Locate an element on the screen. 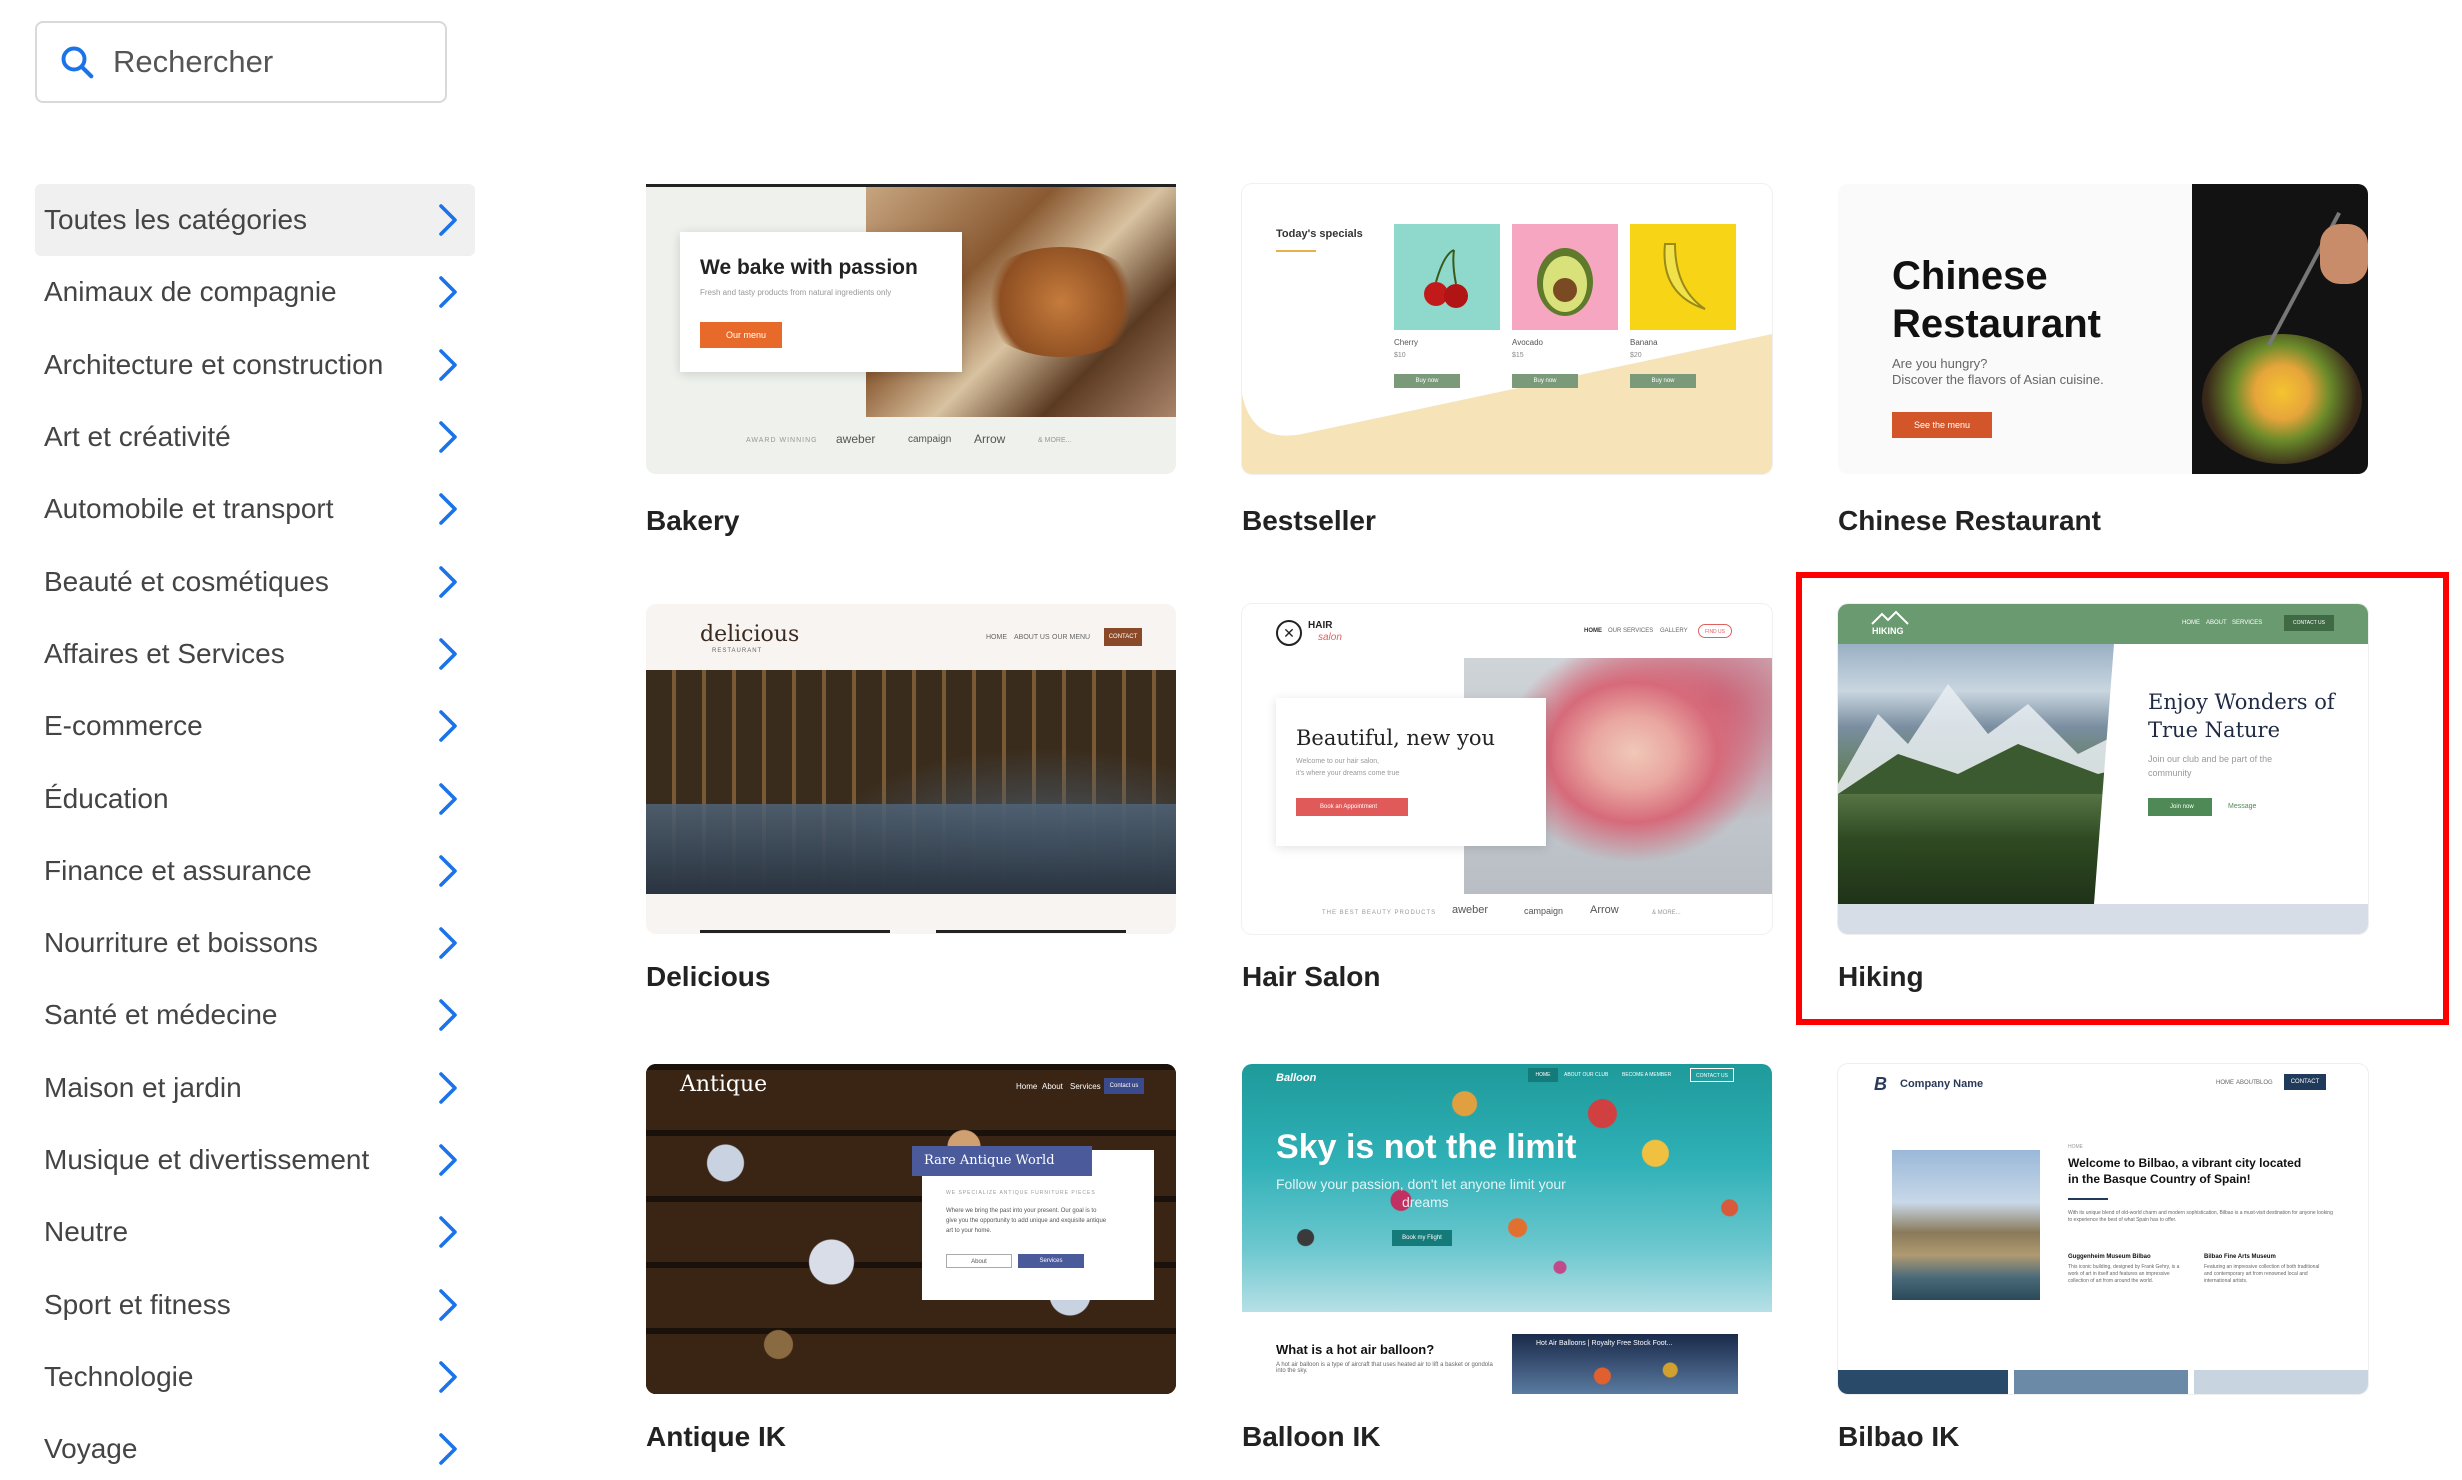 The height and width of the screenshot is (1480, 2462). hero-headline: Beautiful, new you is located at coordinates (1396, 738).